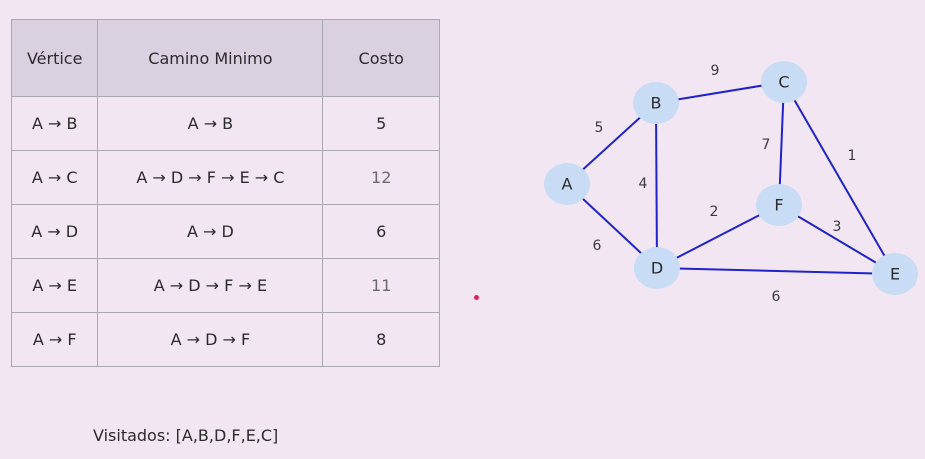  Describe the element at coordinates (599, 128) in the screenshot. I see `edge-weight-a-b: 5` at that location.